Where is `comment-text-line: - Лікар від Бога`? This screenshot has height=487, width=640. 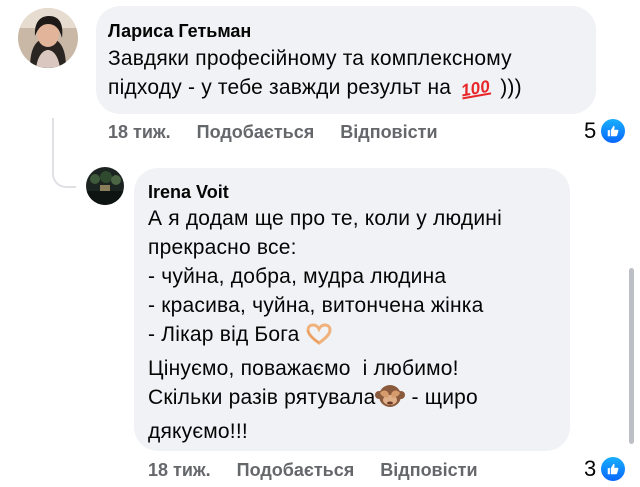
comment-text-line: - Лікар від Бога is located at coordinates (325, 337).